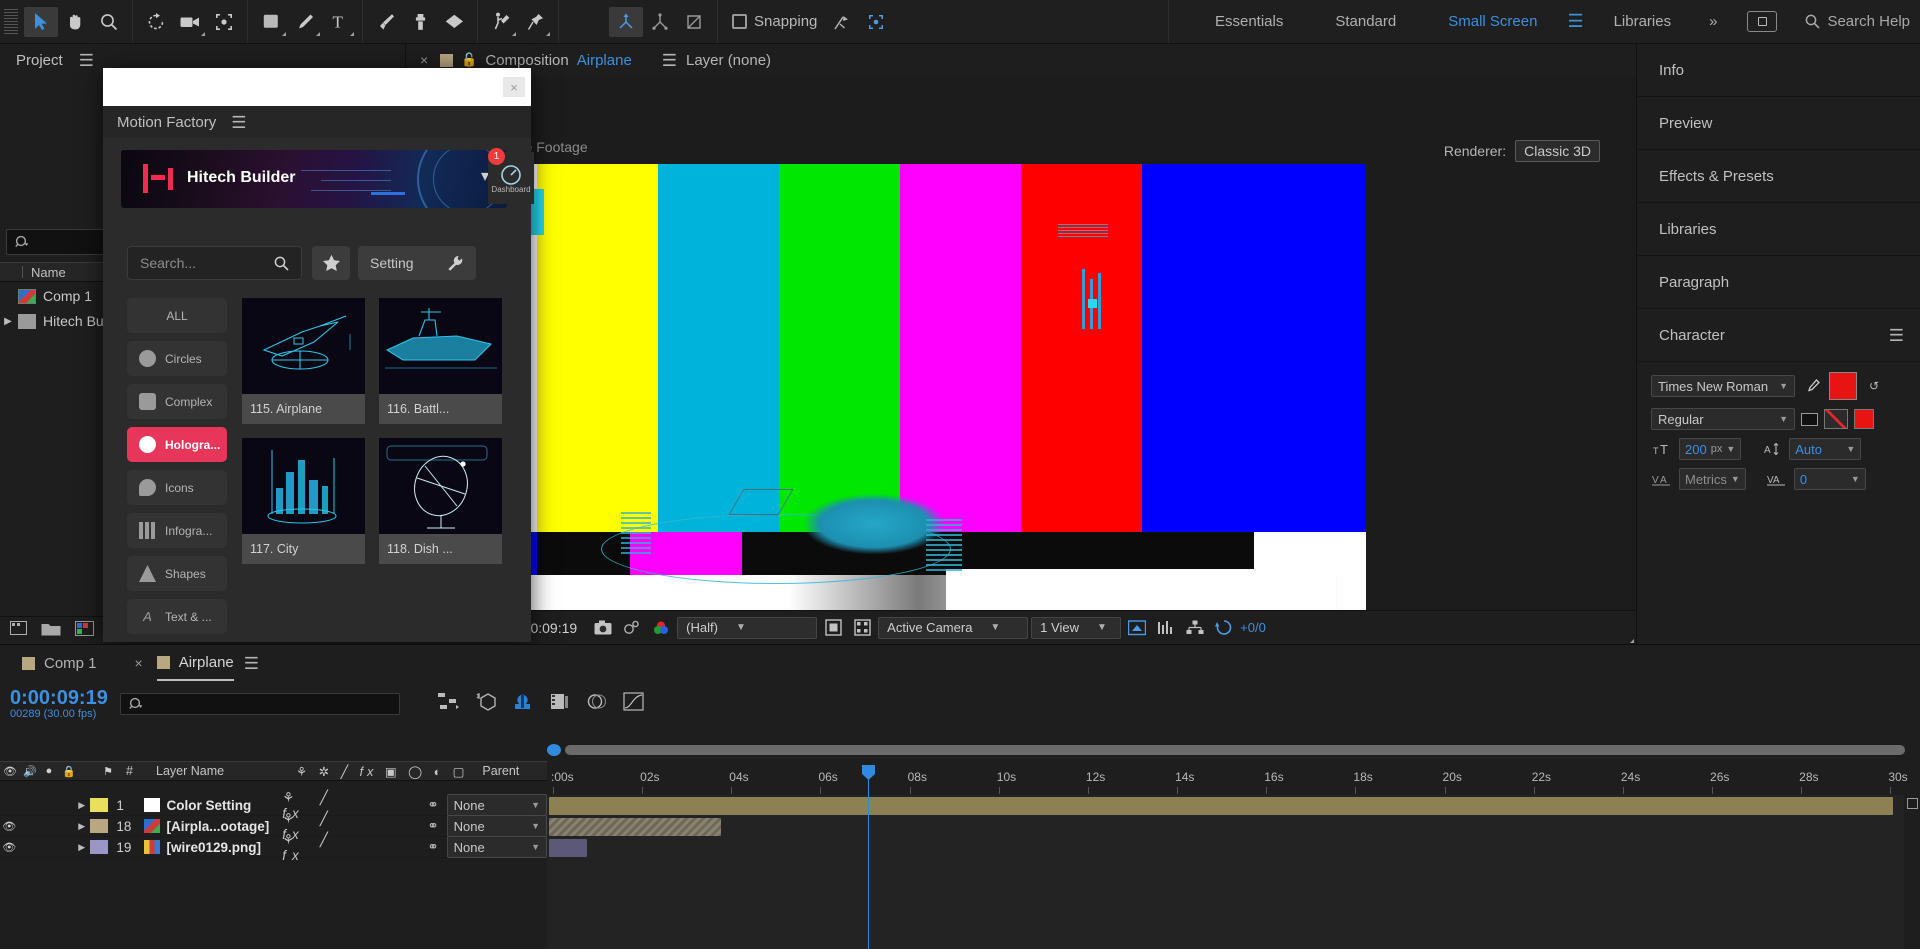 Image resolution: width=1920 pixels, height=949 pixels. What do you see at coordinates (1575, 21) in the screenshot?
I see `workspace-menu-icon: ☰` at bounding box center [1575, 21].